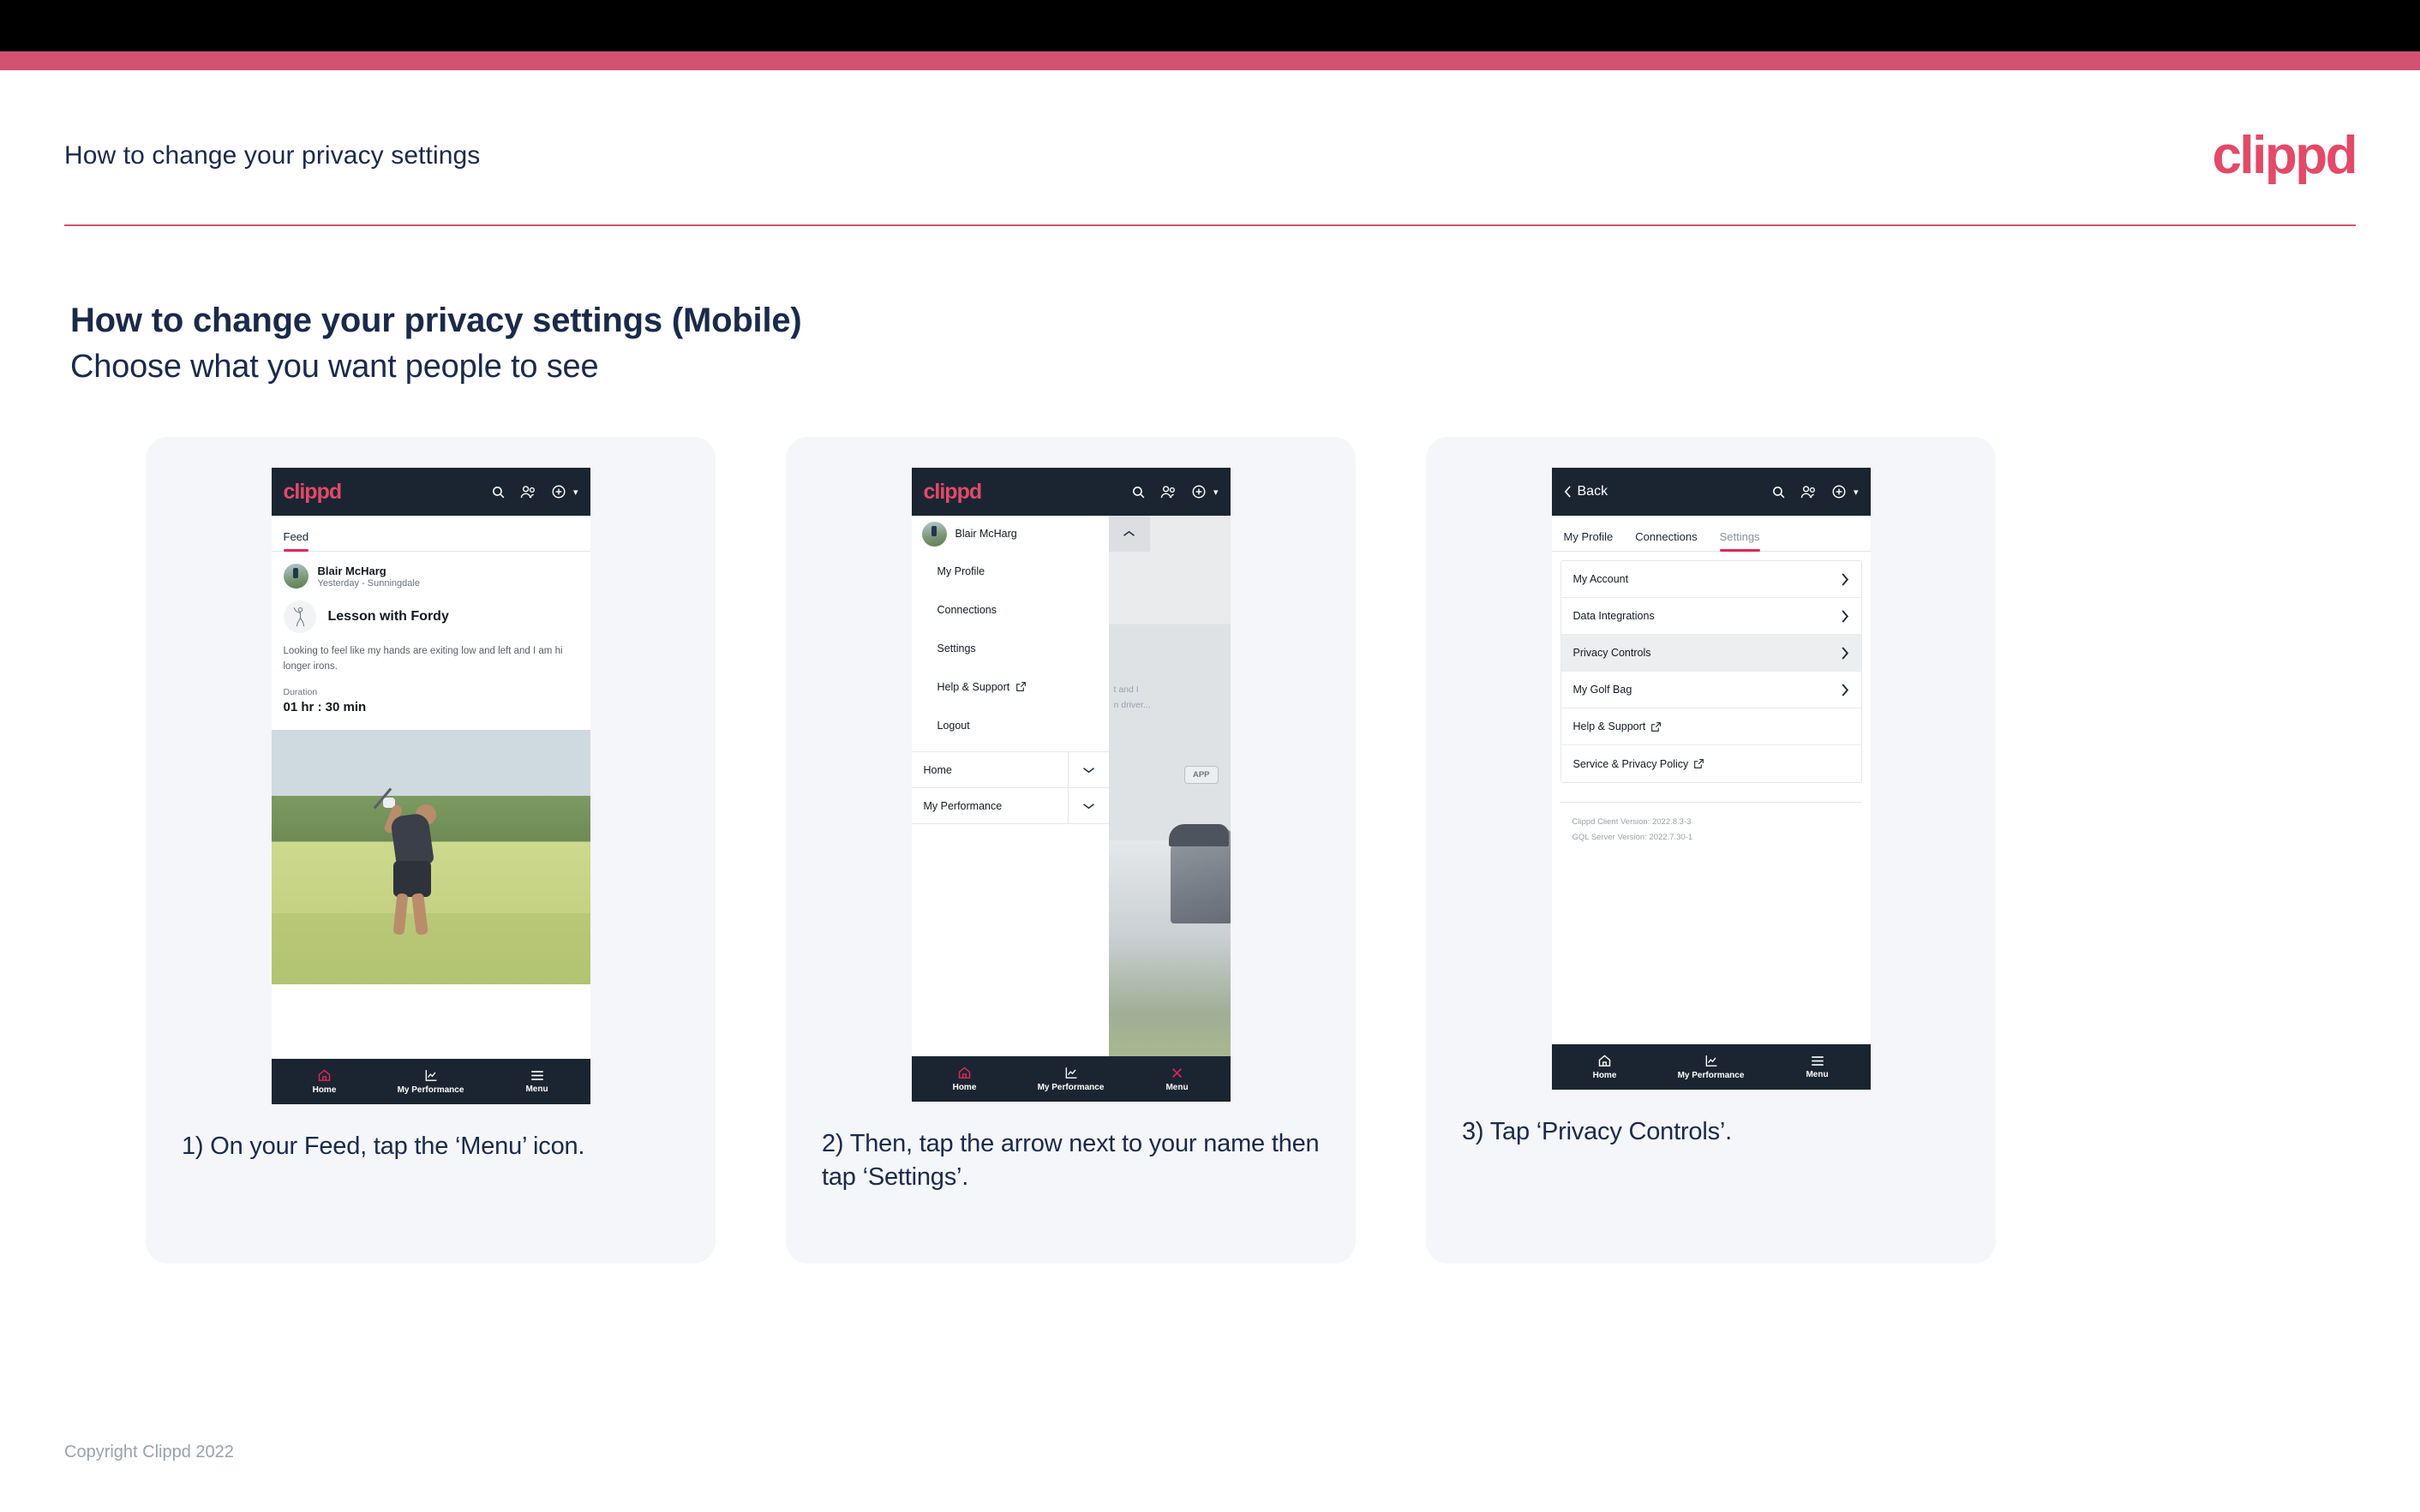 The width and height of the screenshot is (2420, 1512). I want to click on settings-item-label: My Golf Bag, so click(1602, 690).